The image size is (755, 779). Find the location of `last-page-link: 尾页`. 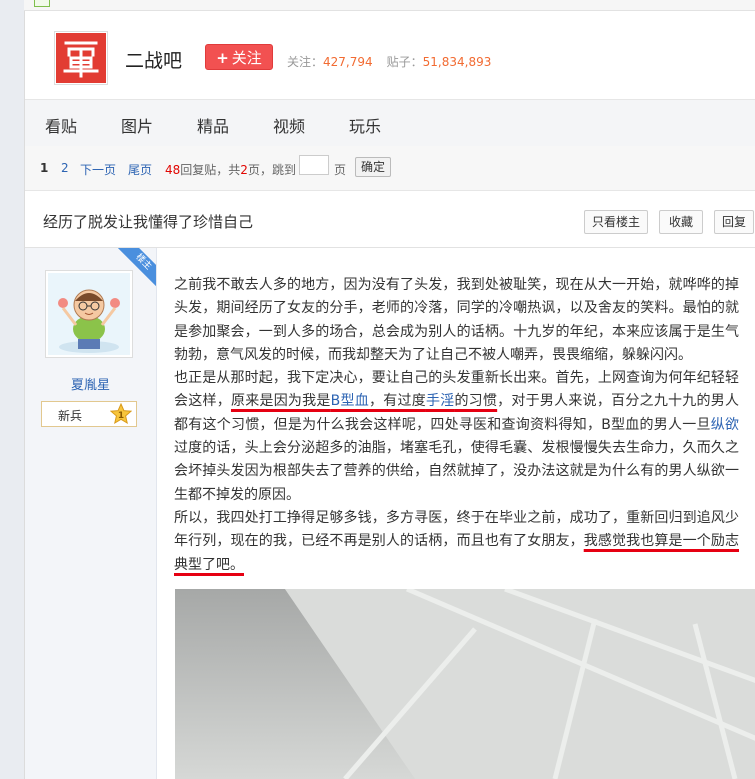

last-page-link: 尾页 is located at coordinates (140, 169).